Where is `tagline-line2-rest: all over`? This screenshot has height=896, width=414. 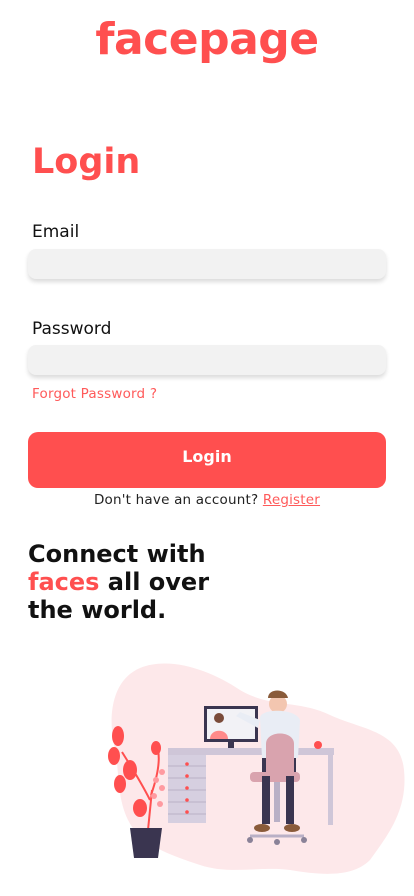
tagline-line2-rest: all over is located at coordinates (154, 582).